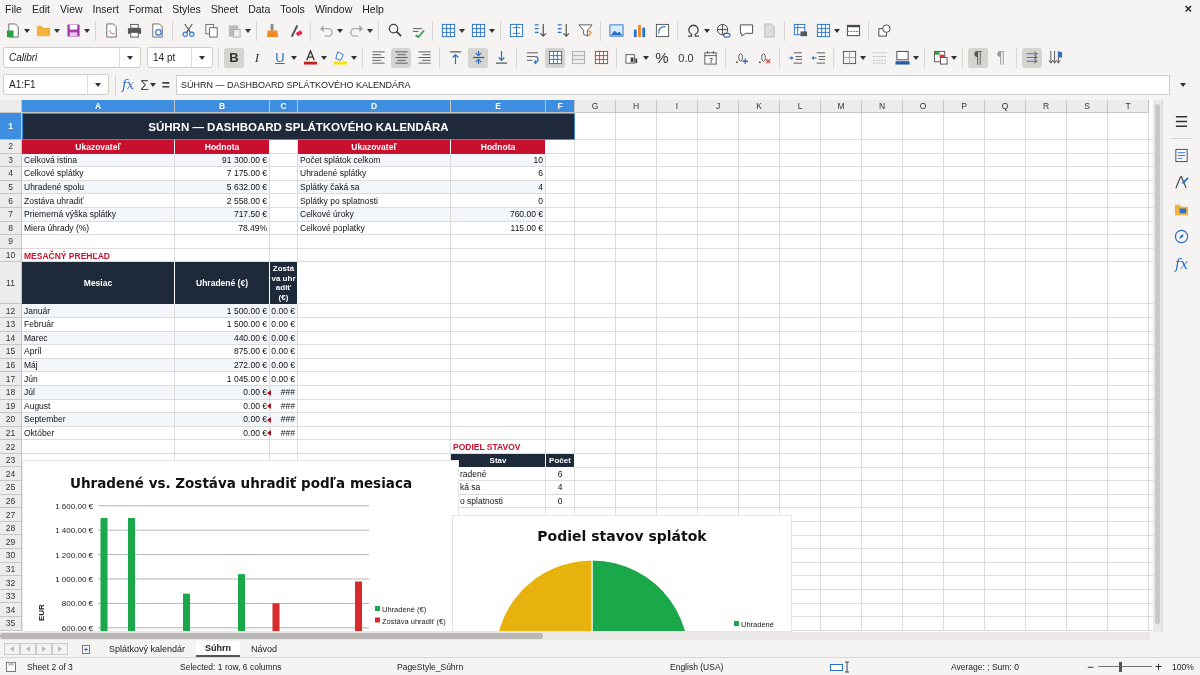  Describe the element at coordinates (11, 379) in the screenshot. I see `row-header: 17` at that location.